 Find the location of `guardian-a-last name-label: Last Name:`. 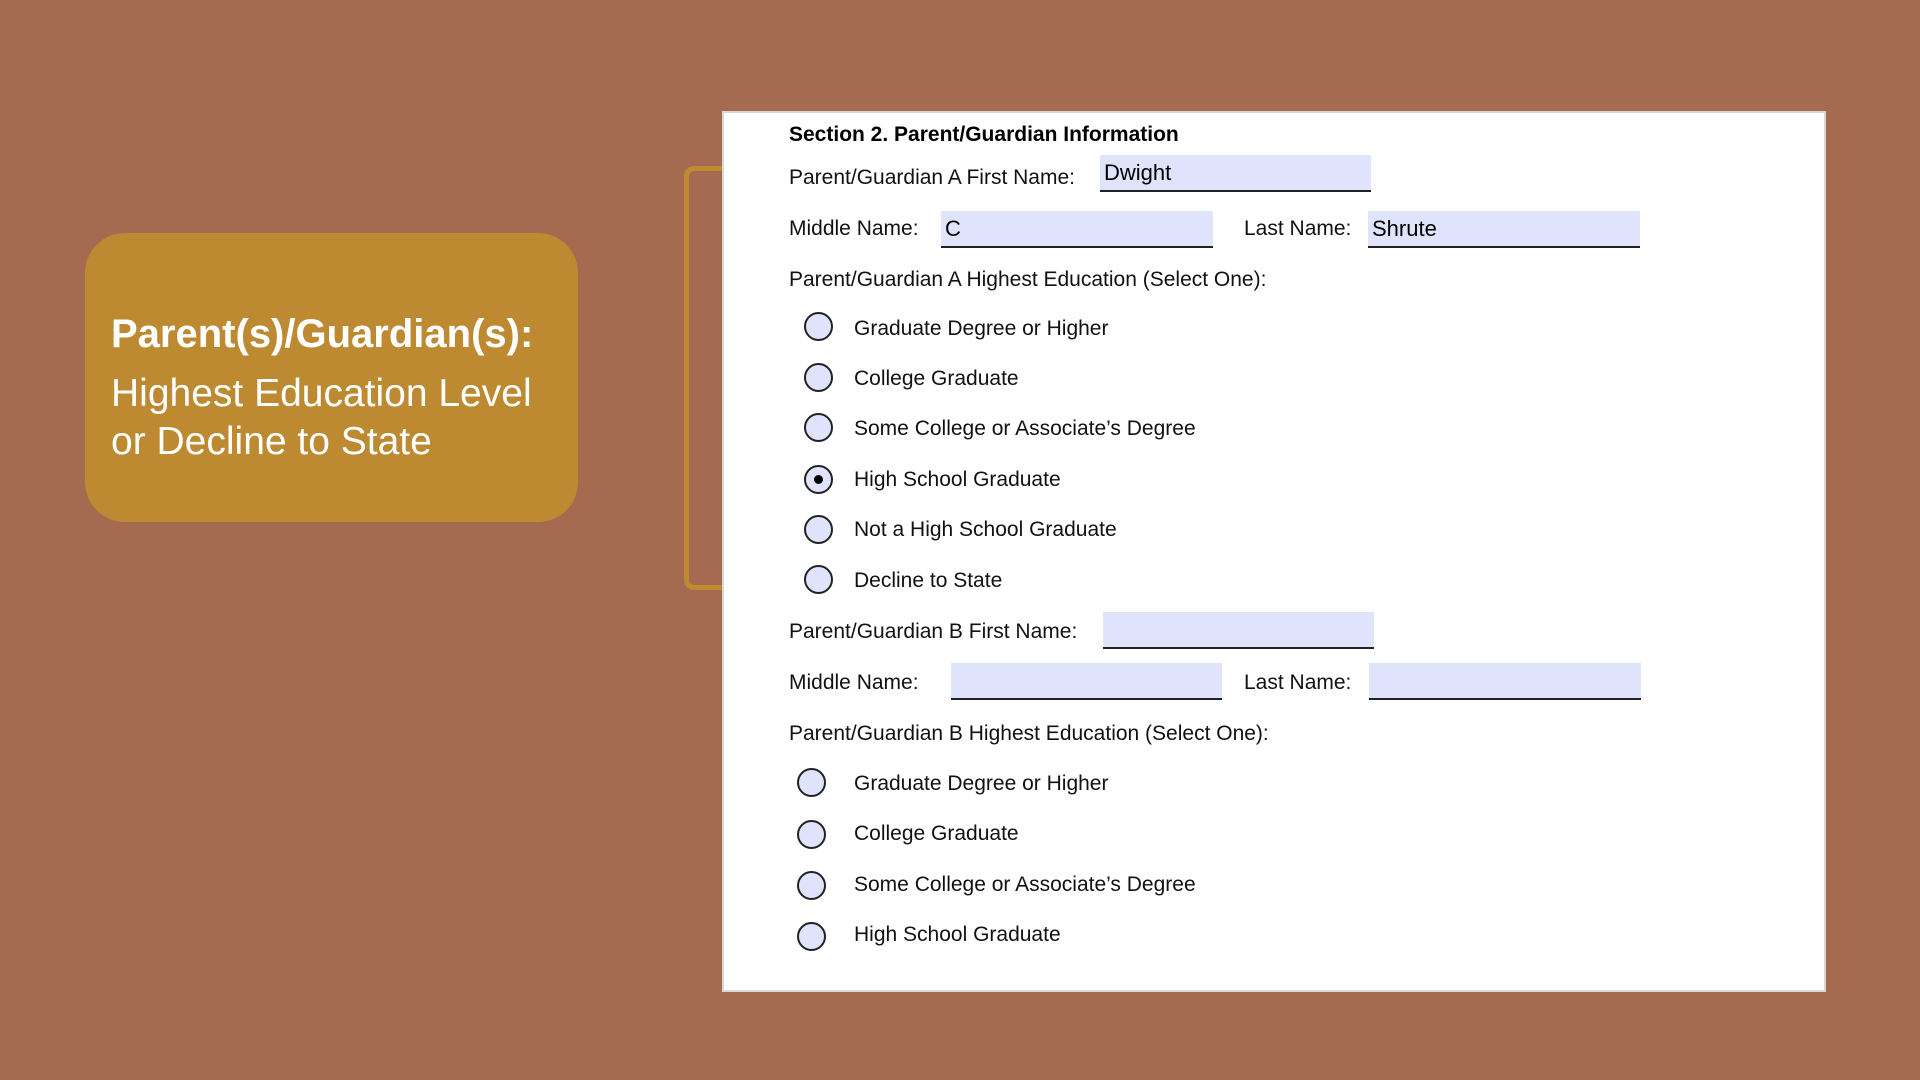

guardian-a-last name-label: Last Name: is located at coordinates (1298, 228).